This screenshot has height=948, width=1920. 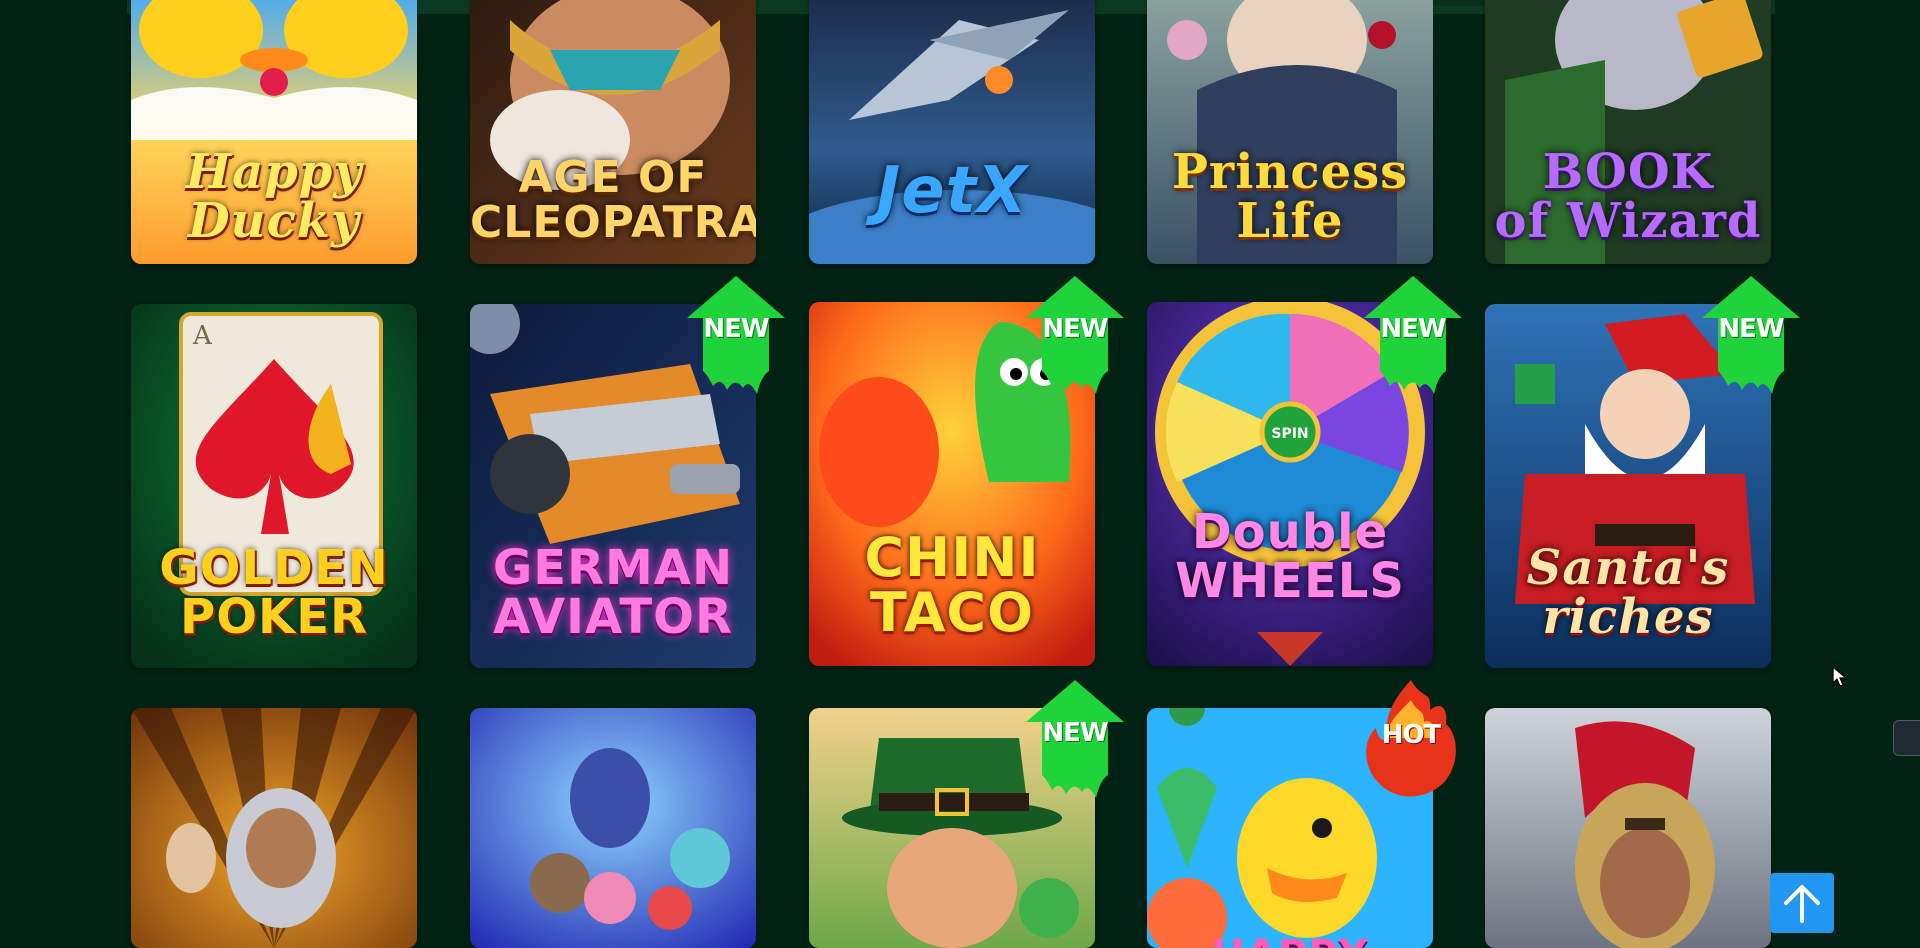 I want to click on game-card-book-of-wizard: BOOK of Wizard, so click(x=1628, y=132).